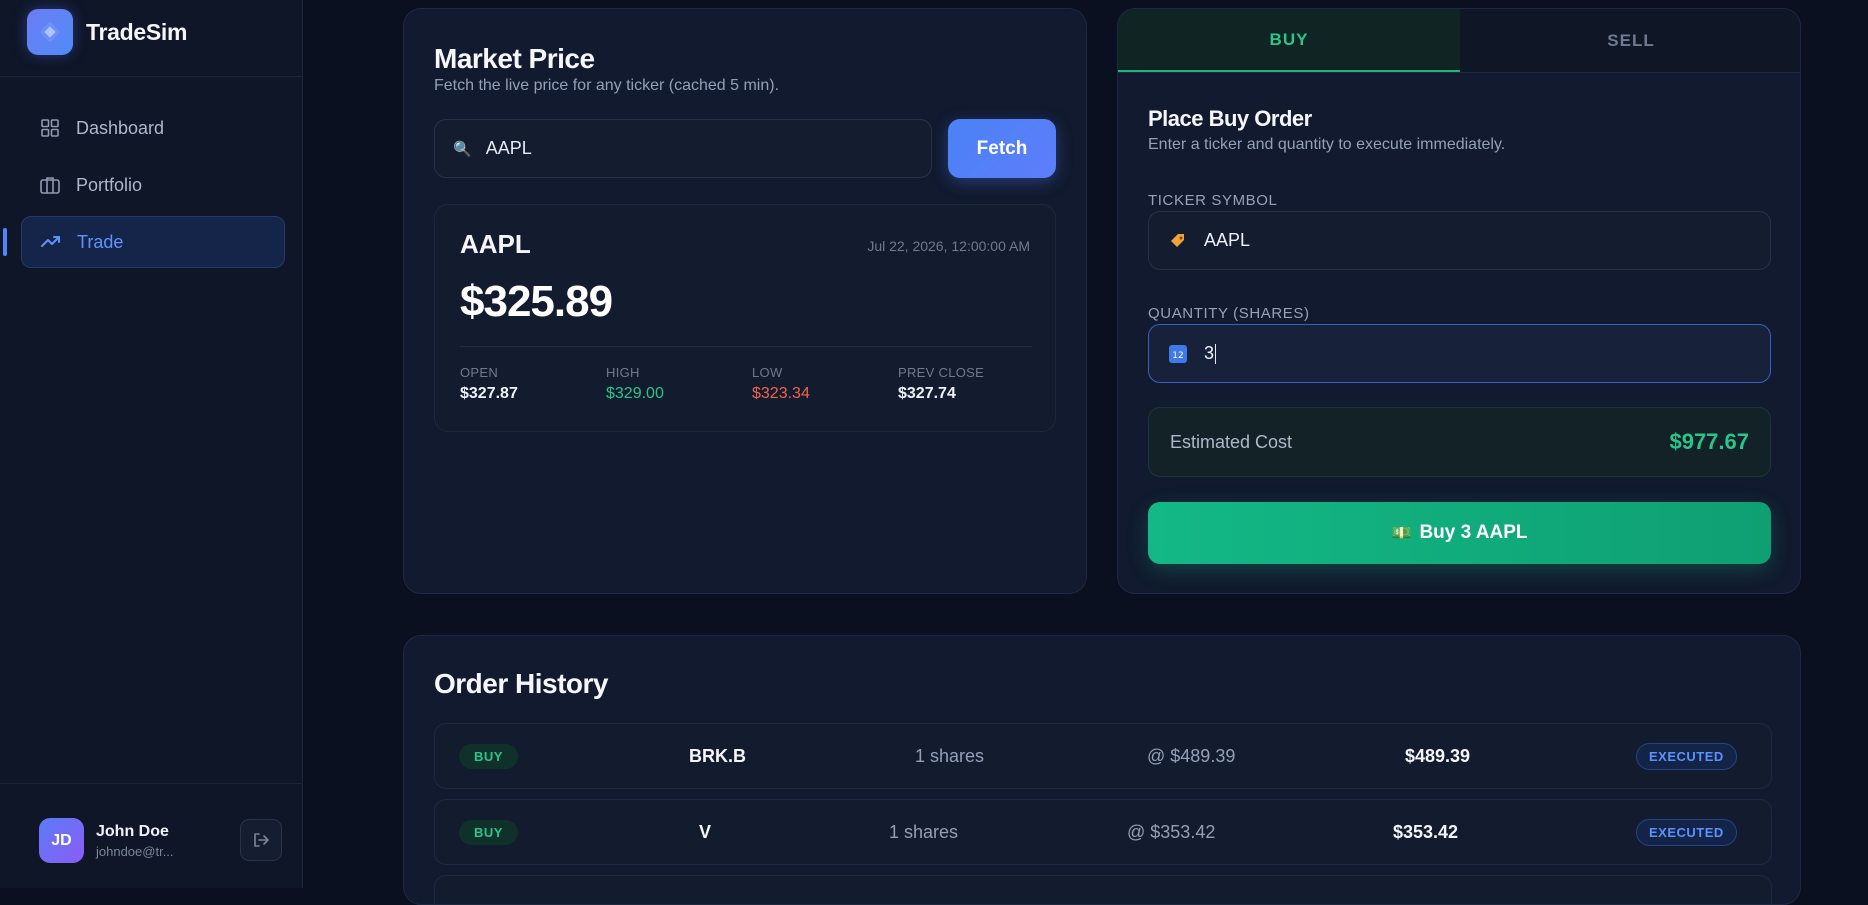 Image resolution: width=1868 pixels, height=905 pixels. I want to click on order-total: $353.42, so click(1426, 831).